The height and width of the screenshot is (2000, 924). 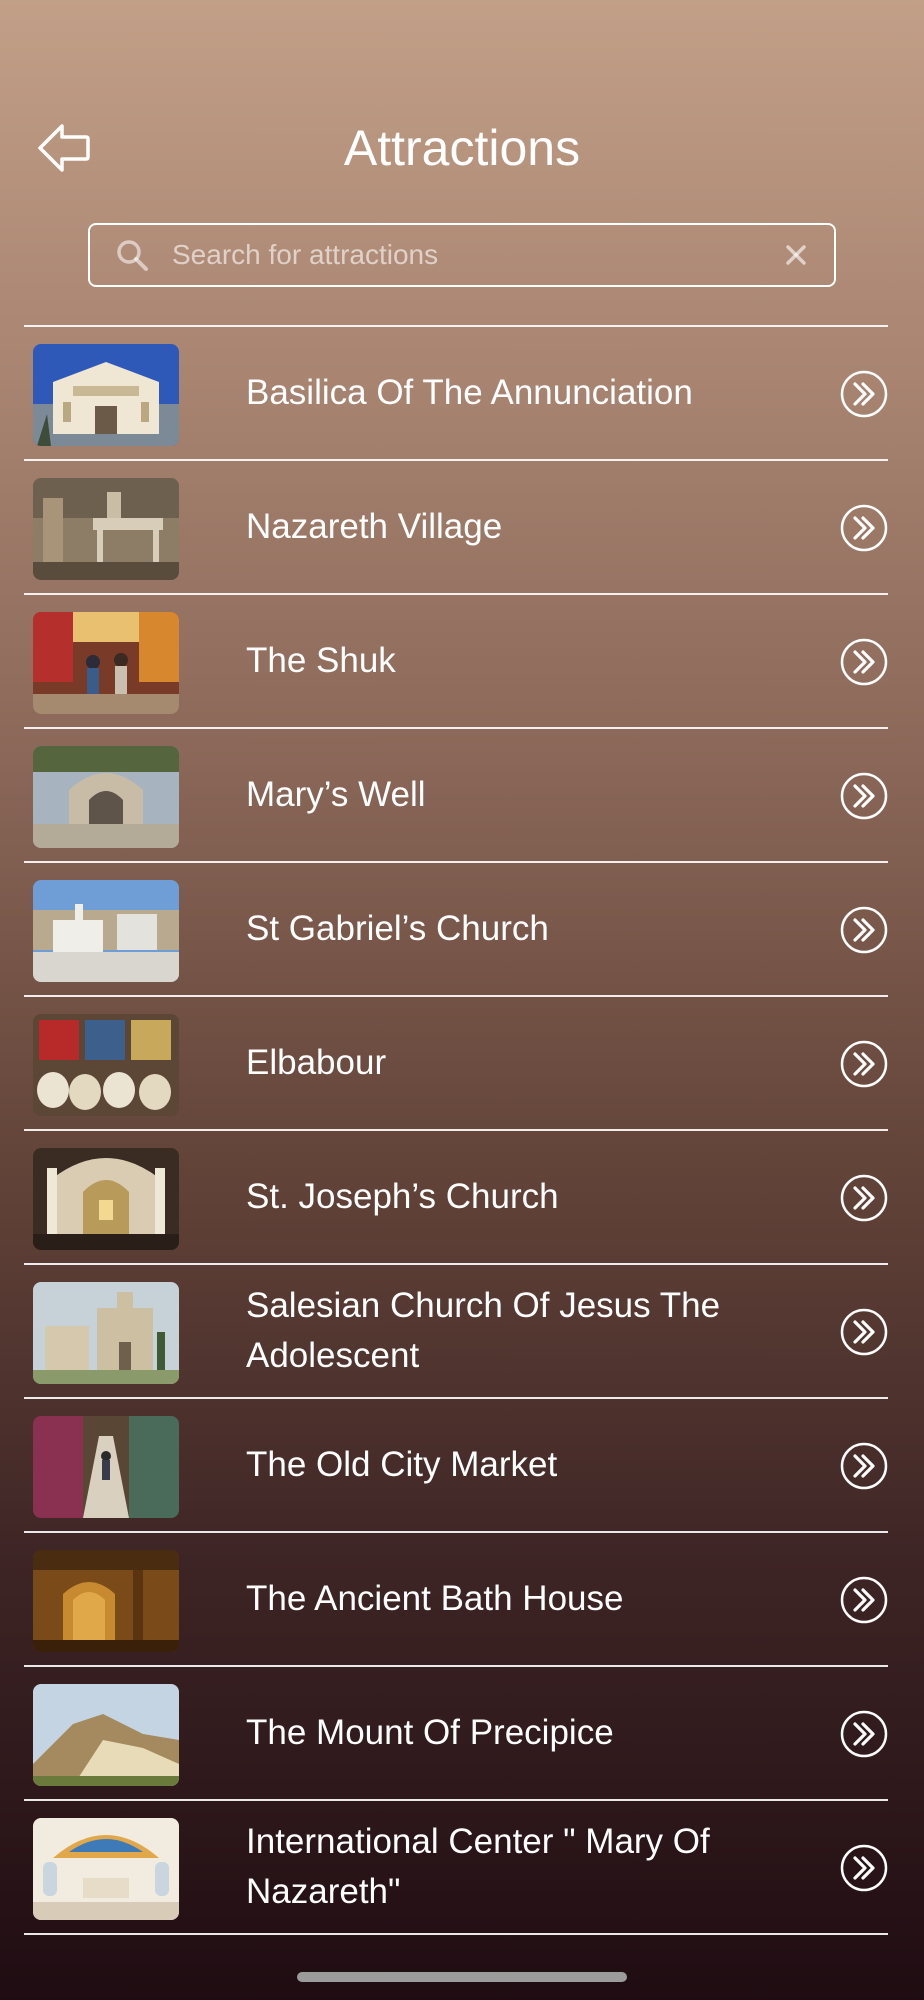 What do you see at coordinates (462, 1977) in the screenshot?
I see `home-indicator` at bounding box center [462, 1977].